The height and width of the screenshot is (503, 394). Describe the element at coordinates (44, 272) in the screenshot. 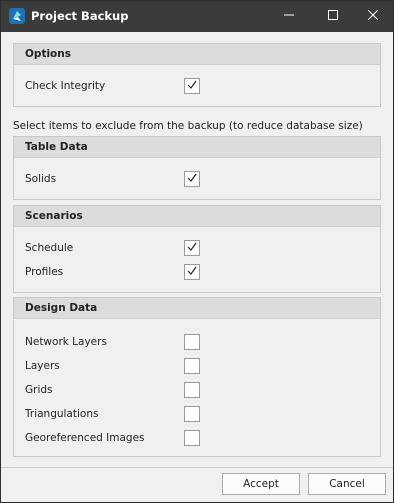

I see `profiles-label: Profiles` at that location.